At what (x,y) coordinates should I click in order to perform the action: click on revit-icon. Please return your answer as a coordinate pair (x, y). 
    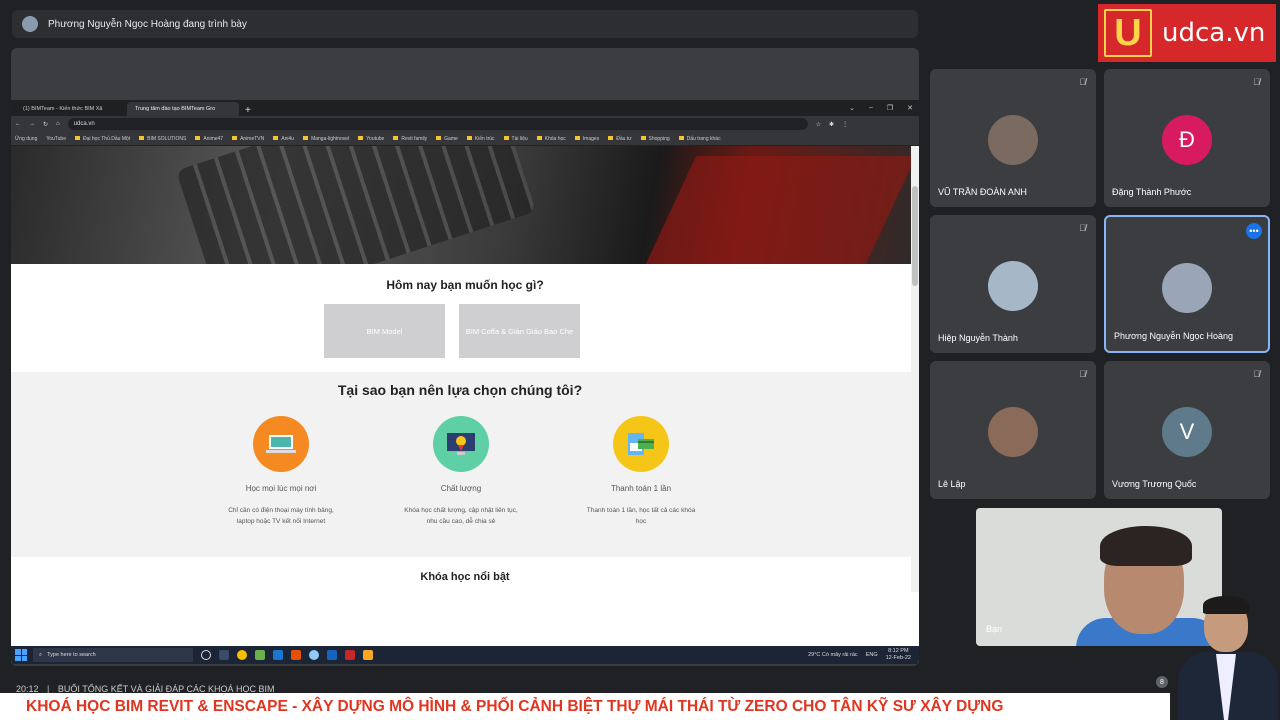
    Looking at the image, I should click on (332, 655).